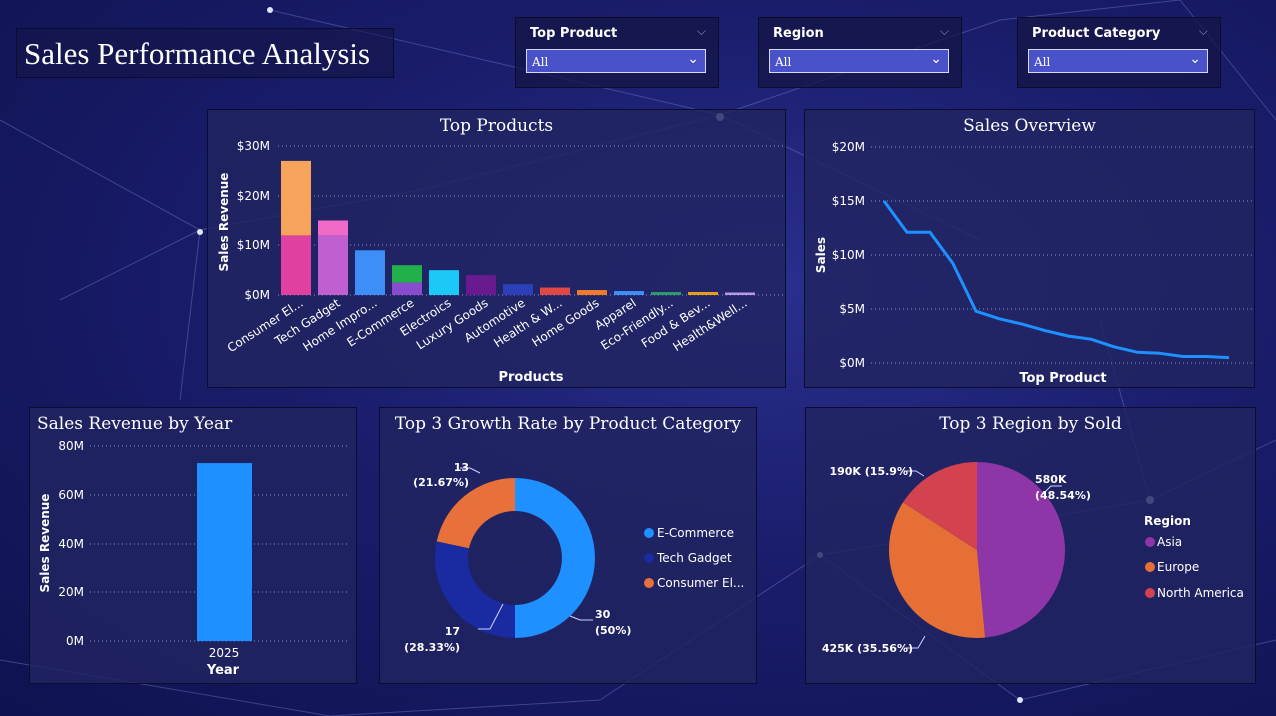 The height and width of the screenshot is (716, 1276). Describe the element at coordinates (867, 648) in the screenshot. I see `pie-label: 425K (35.56%)` at that location.